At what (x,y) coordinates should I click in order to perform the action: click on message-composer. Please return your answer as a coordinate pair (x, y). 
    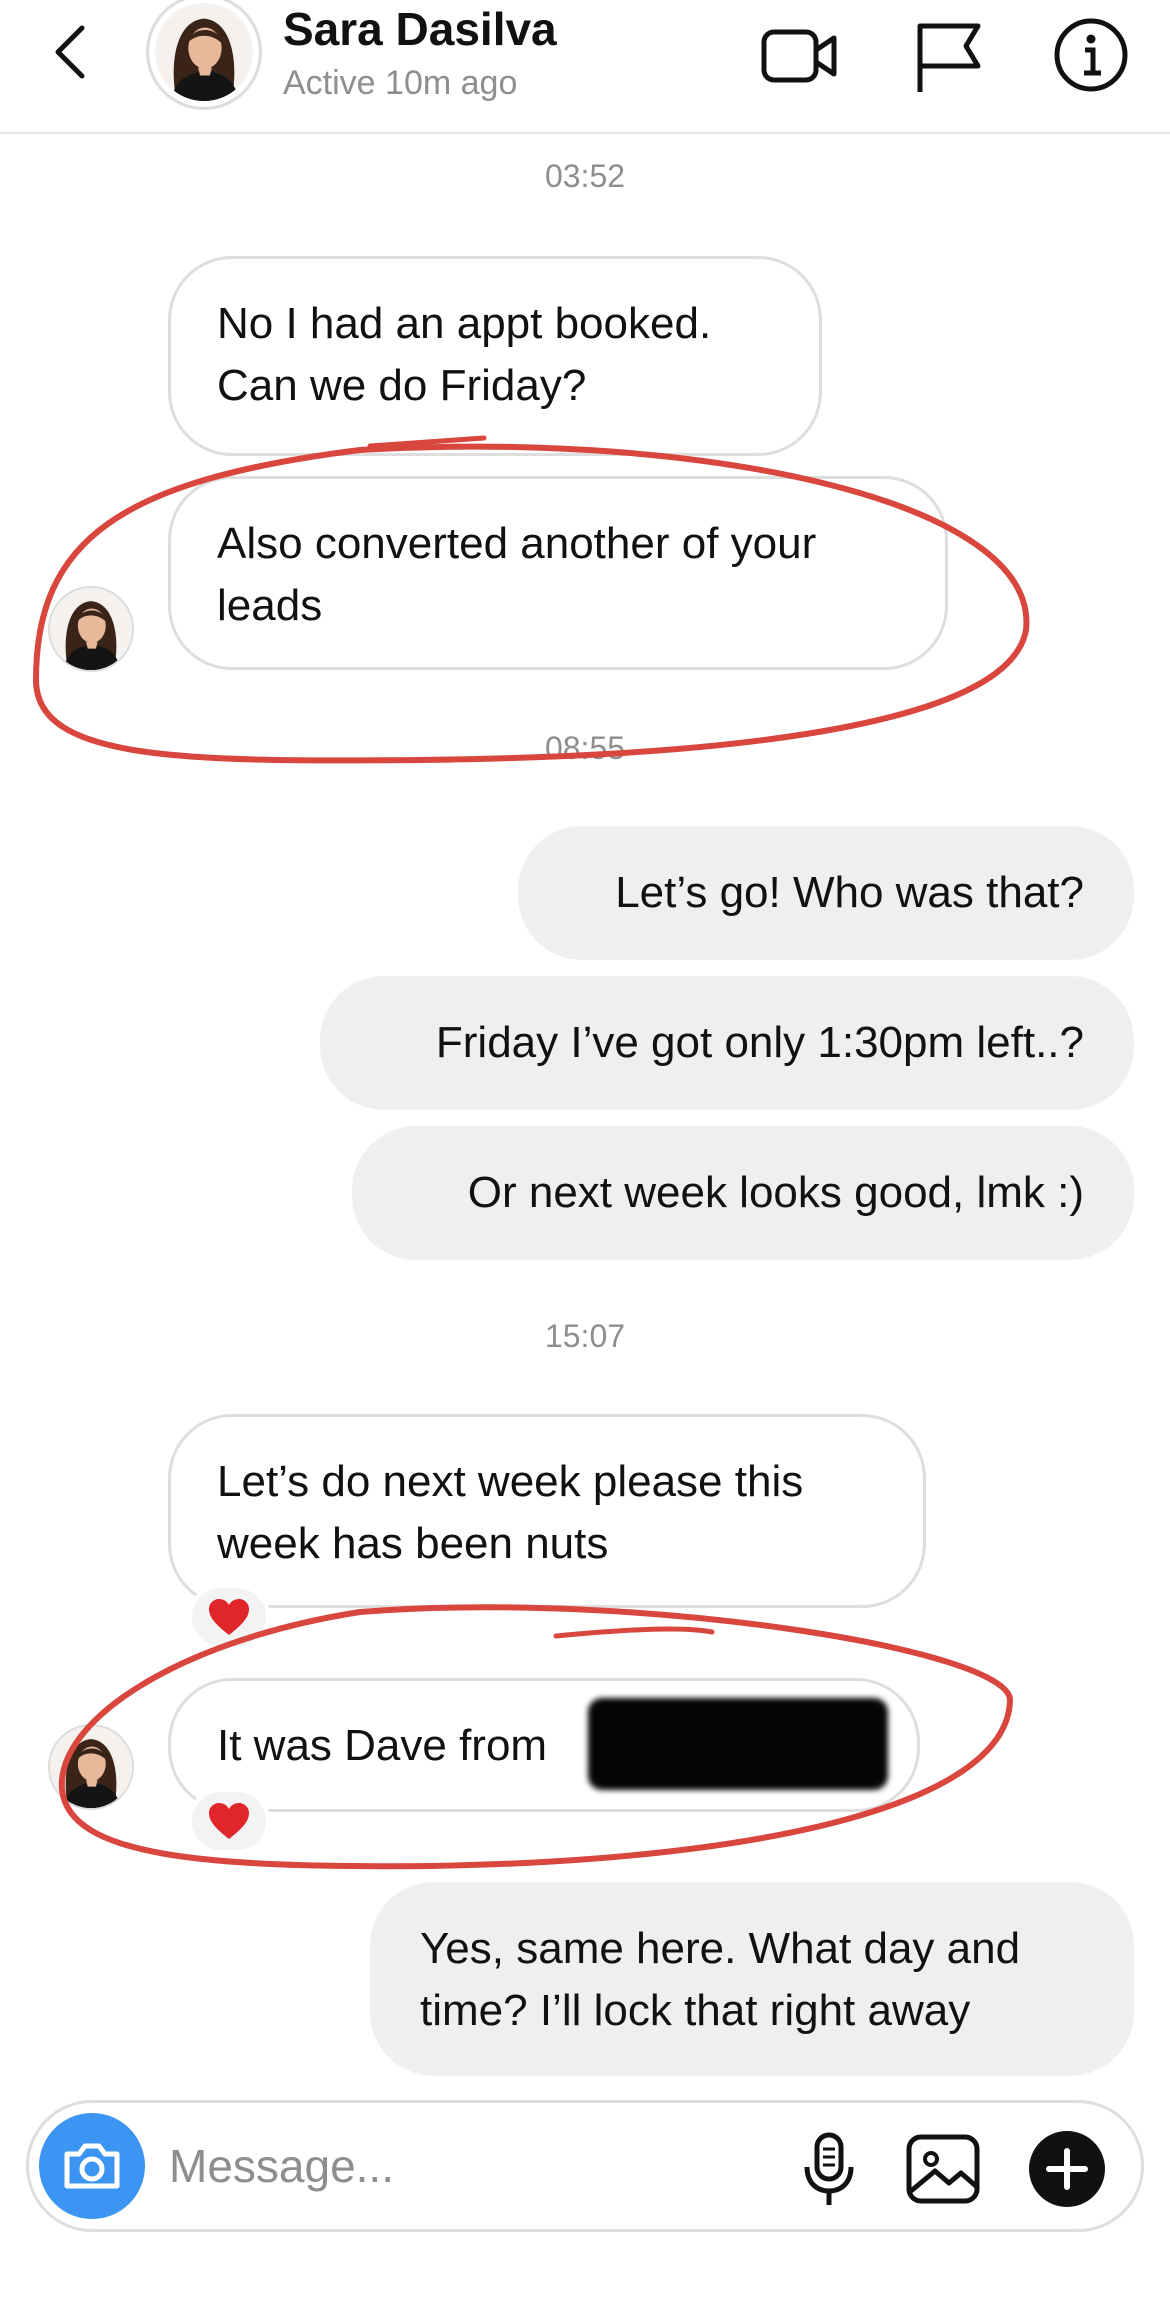
    Looking at the image, I should click on (585, 2166).